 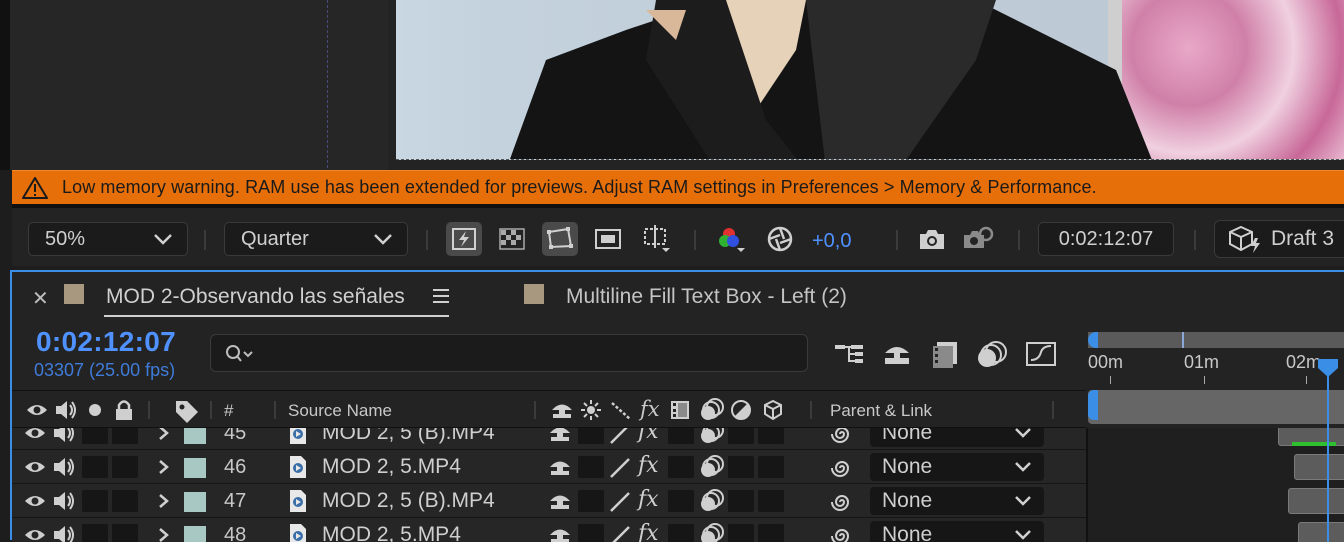 What do you see at coordinates (656, 239) in the screenshot?
I see `guides-button` at bounding box center [656, 239].